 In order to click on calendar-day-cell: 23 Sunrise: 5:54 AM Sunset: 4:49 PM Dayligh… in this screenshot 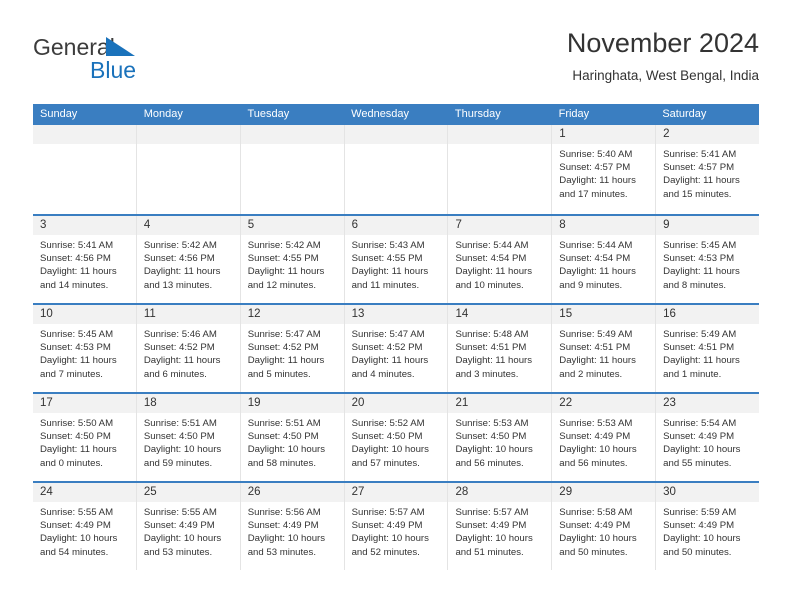, I will do `click(708, 437)`.